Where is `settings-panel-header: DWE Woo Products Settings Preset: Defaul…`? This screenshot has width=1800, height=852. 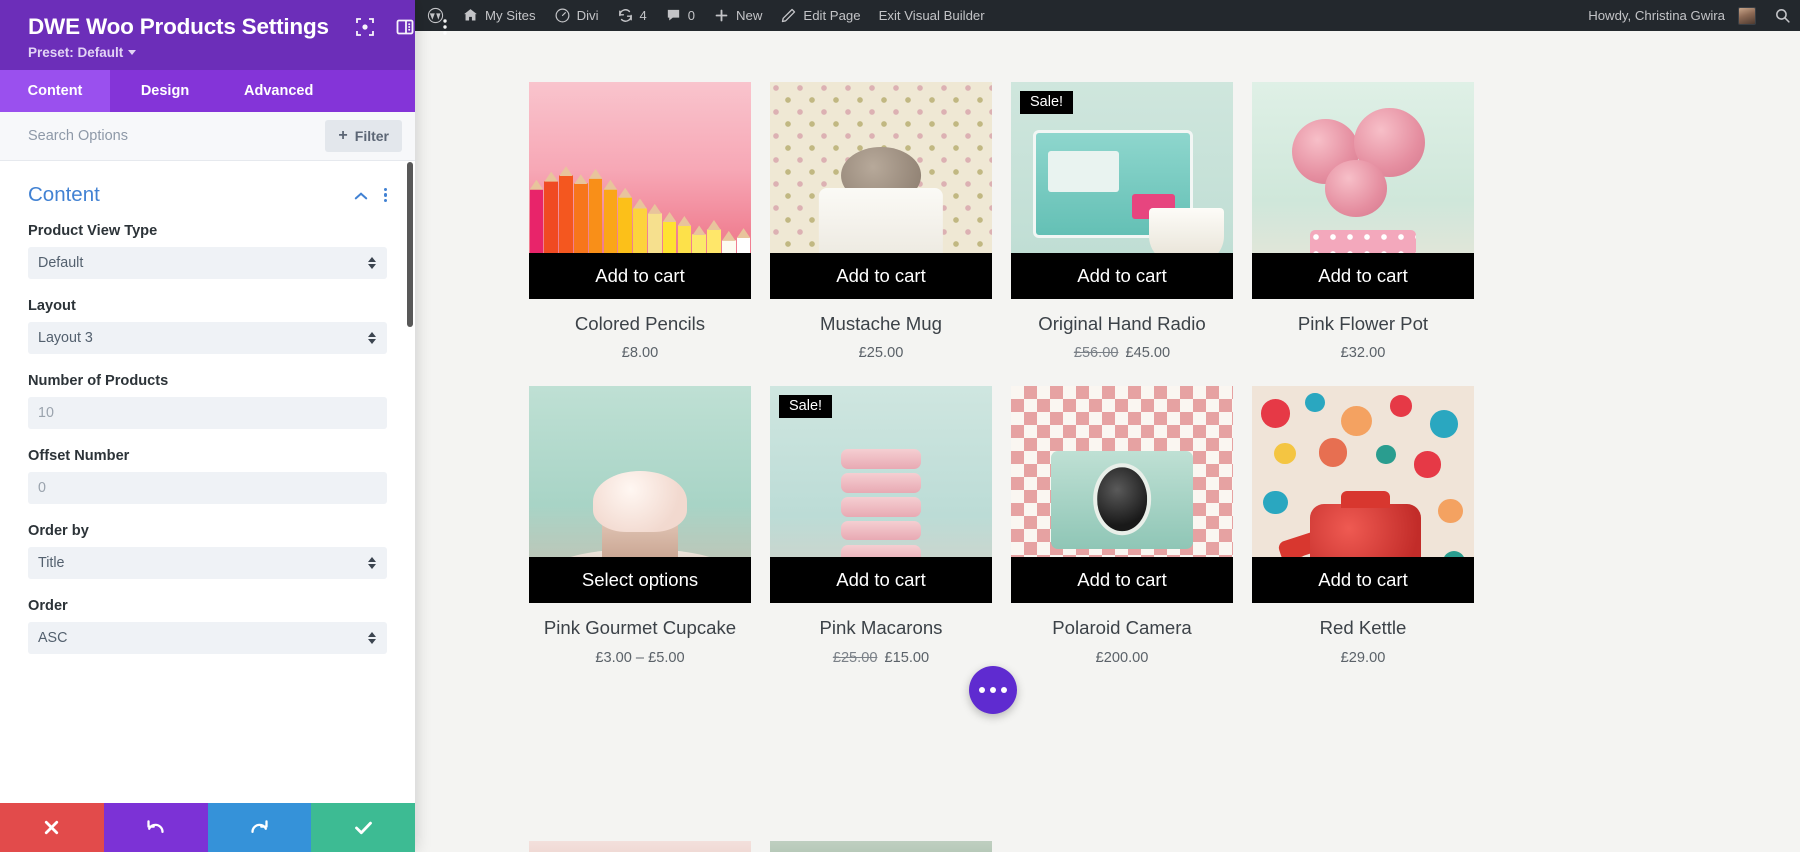 settings-panel-header: DWE Woo Products Settings Preset: Defaul… is located at coordinates (223, 35).